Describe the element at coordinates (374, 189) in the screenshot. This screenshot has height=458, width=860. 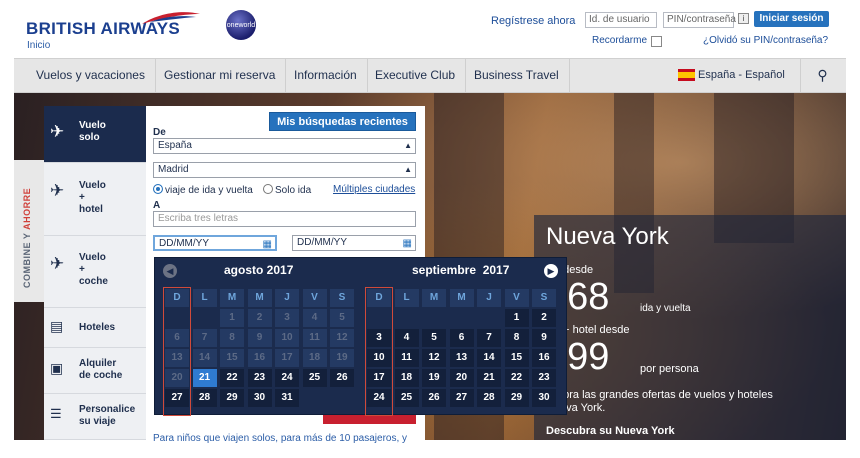
I see `multi-city-link: Múltiples ciudades` at that location.